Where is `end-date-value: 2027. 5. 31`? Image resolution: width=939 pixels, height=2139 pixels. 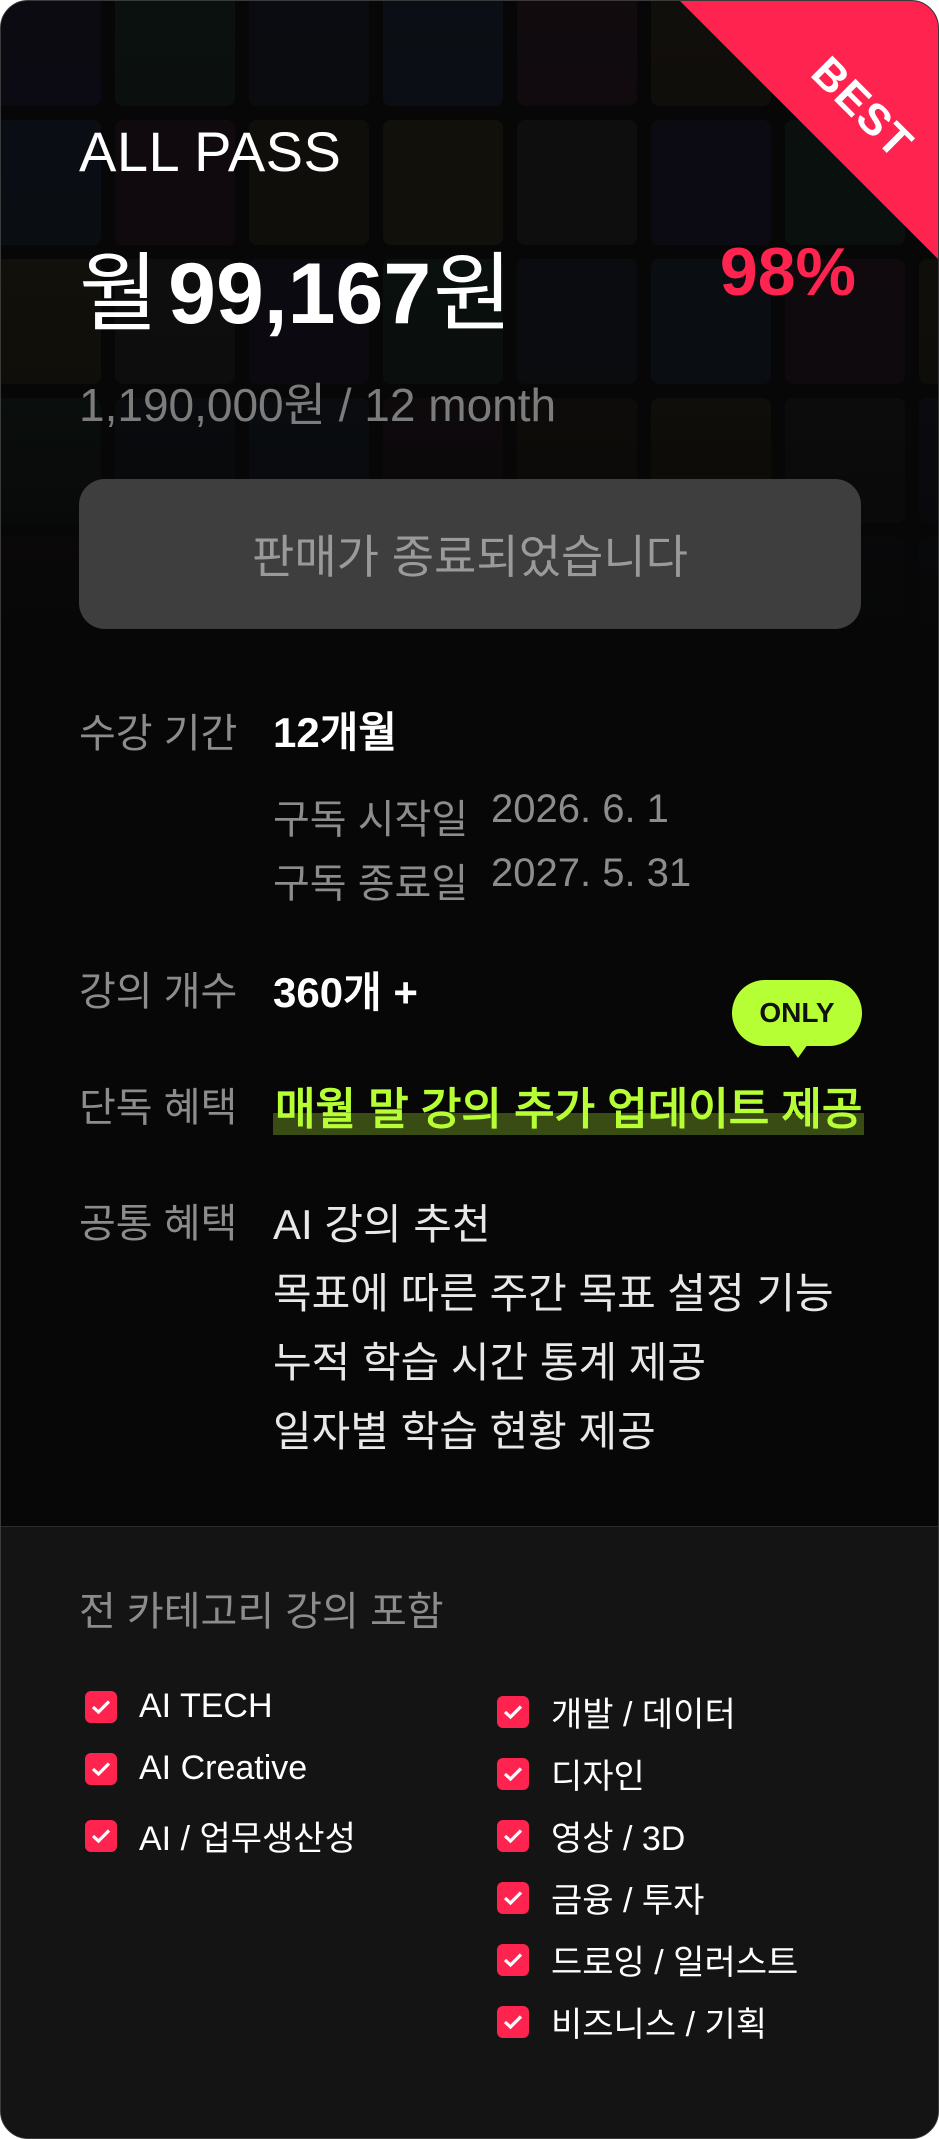
end-date-value: 2027. 5. 31 is located at coordinates (591, 873).